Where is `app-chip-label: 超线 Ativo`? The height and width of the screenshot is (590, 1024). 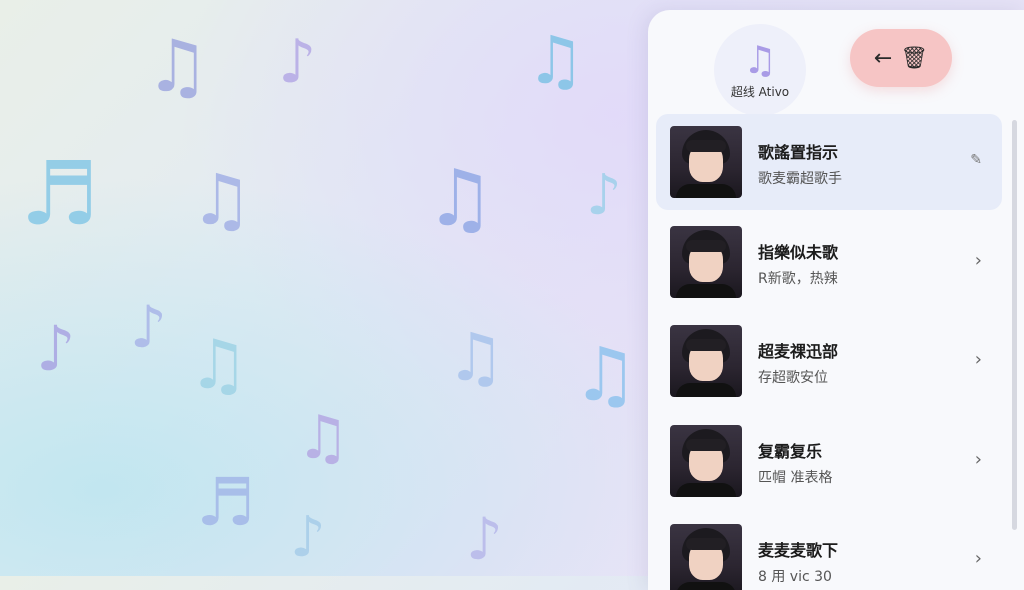
app-chip-label: 超线 Ativo is located at coordinates (760, 91).